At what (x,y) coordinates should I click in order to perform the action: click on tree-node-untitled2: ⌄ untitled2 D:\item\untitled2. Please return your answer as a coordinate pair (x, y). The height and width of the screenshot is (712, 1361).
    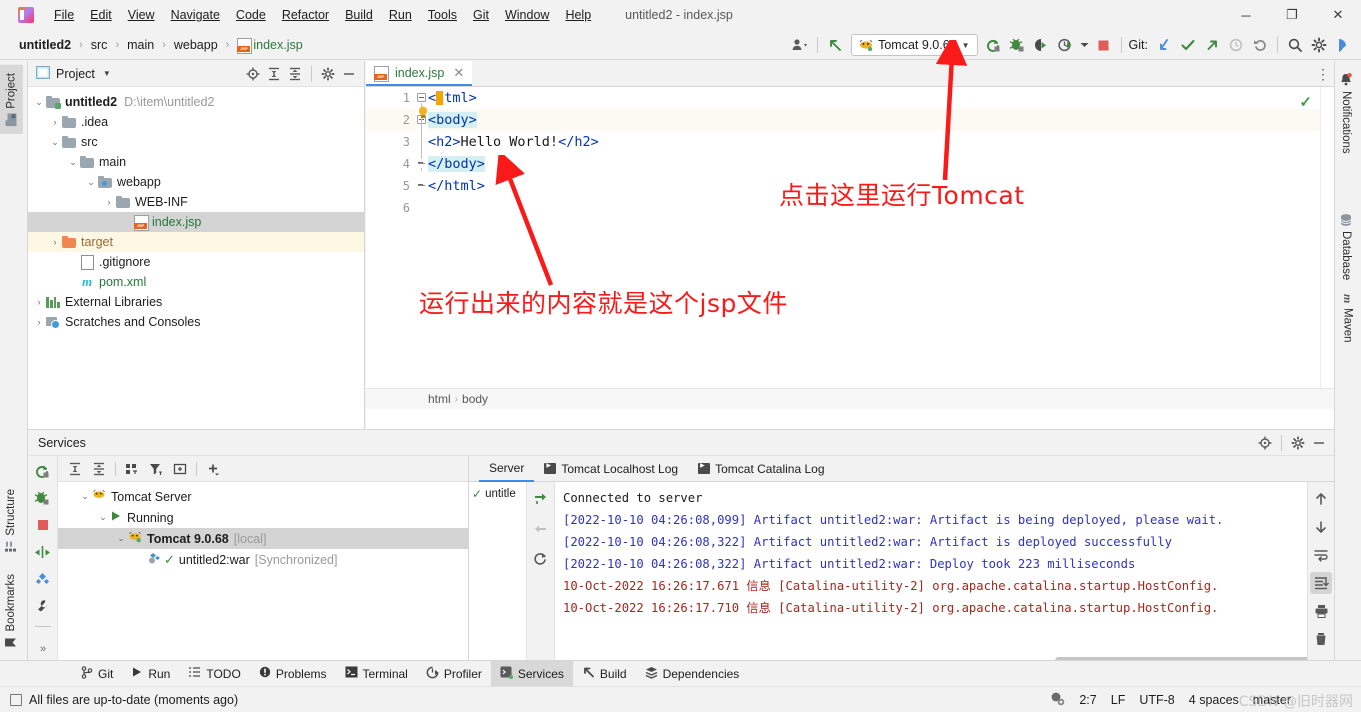
    Looking at the image, I should click on (196, 102).